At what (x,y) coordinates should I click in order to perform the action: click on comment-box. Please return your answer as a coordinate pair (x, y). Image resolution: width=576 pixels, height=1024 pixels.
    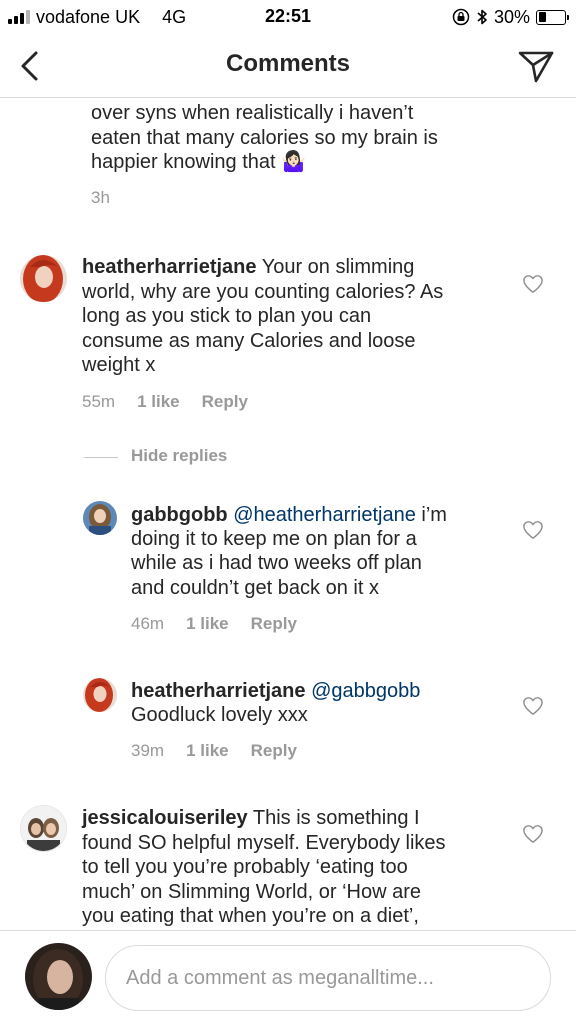
    Looking at the image, I should click on (328, 978).